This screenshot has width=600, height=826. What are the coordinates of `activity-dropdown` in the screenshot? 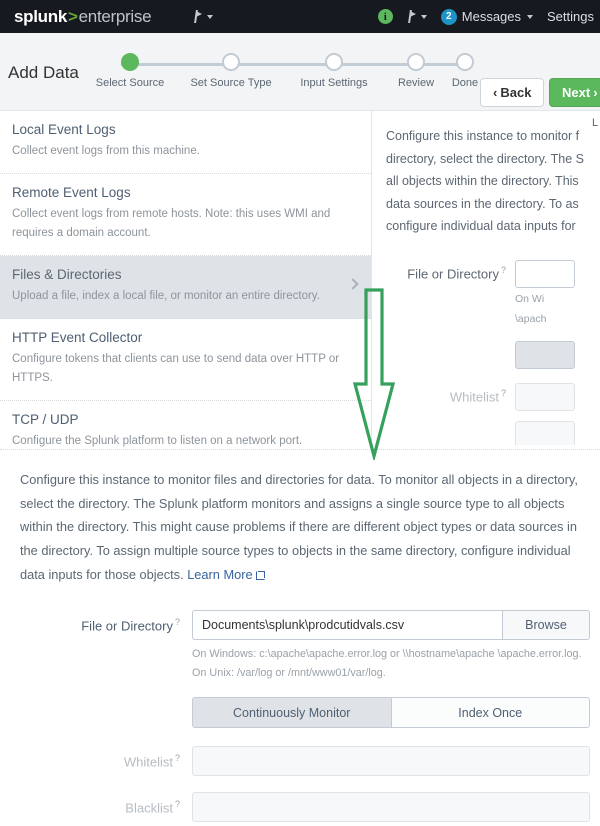 It's located at (417, 16).